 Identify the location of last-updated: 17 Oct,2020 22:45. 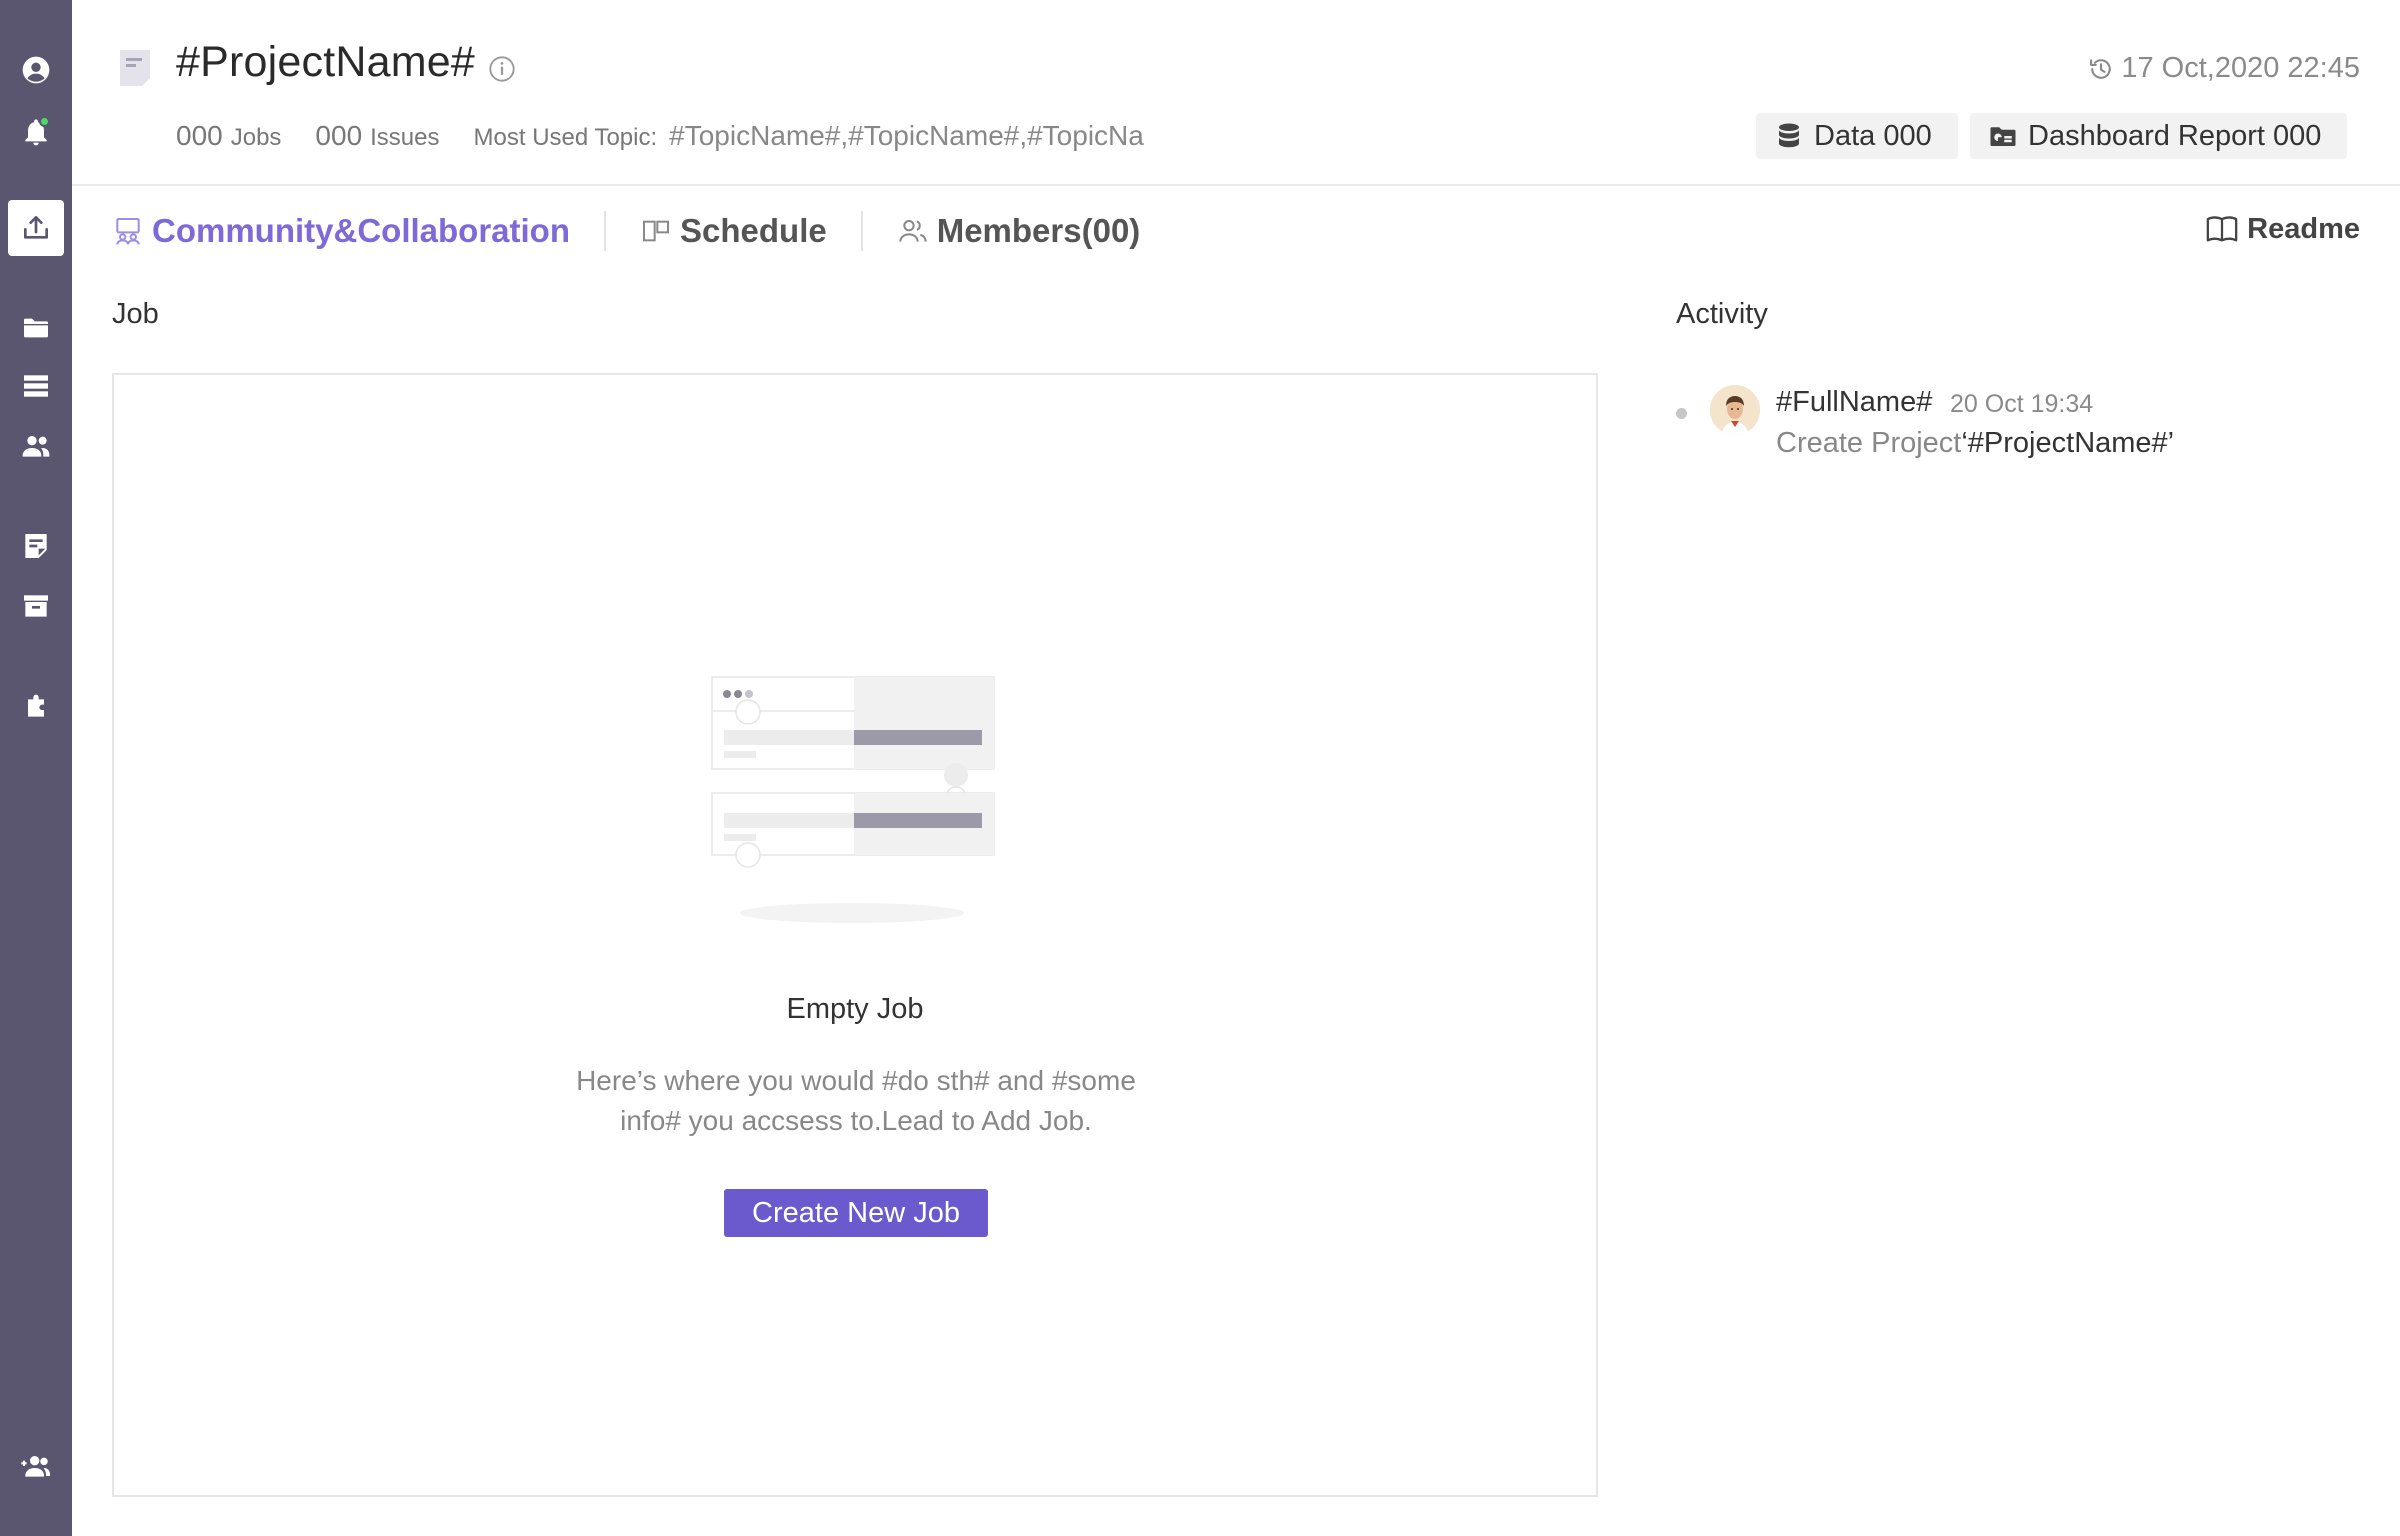
(2223, 68).